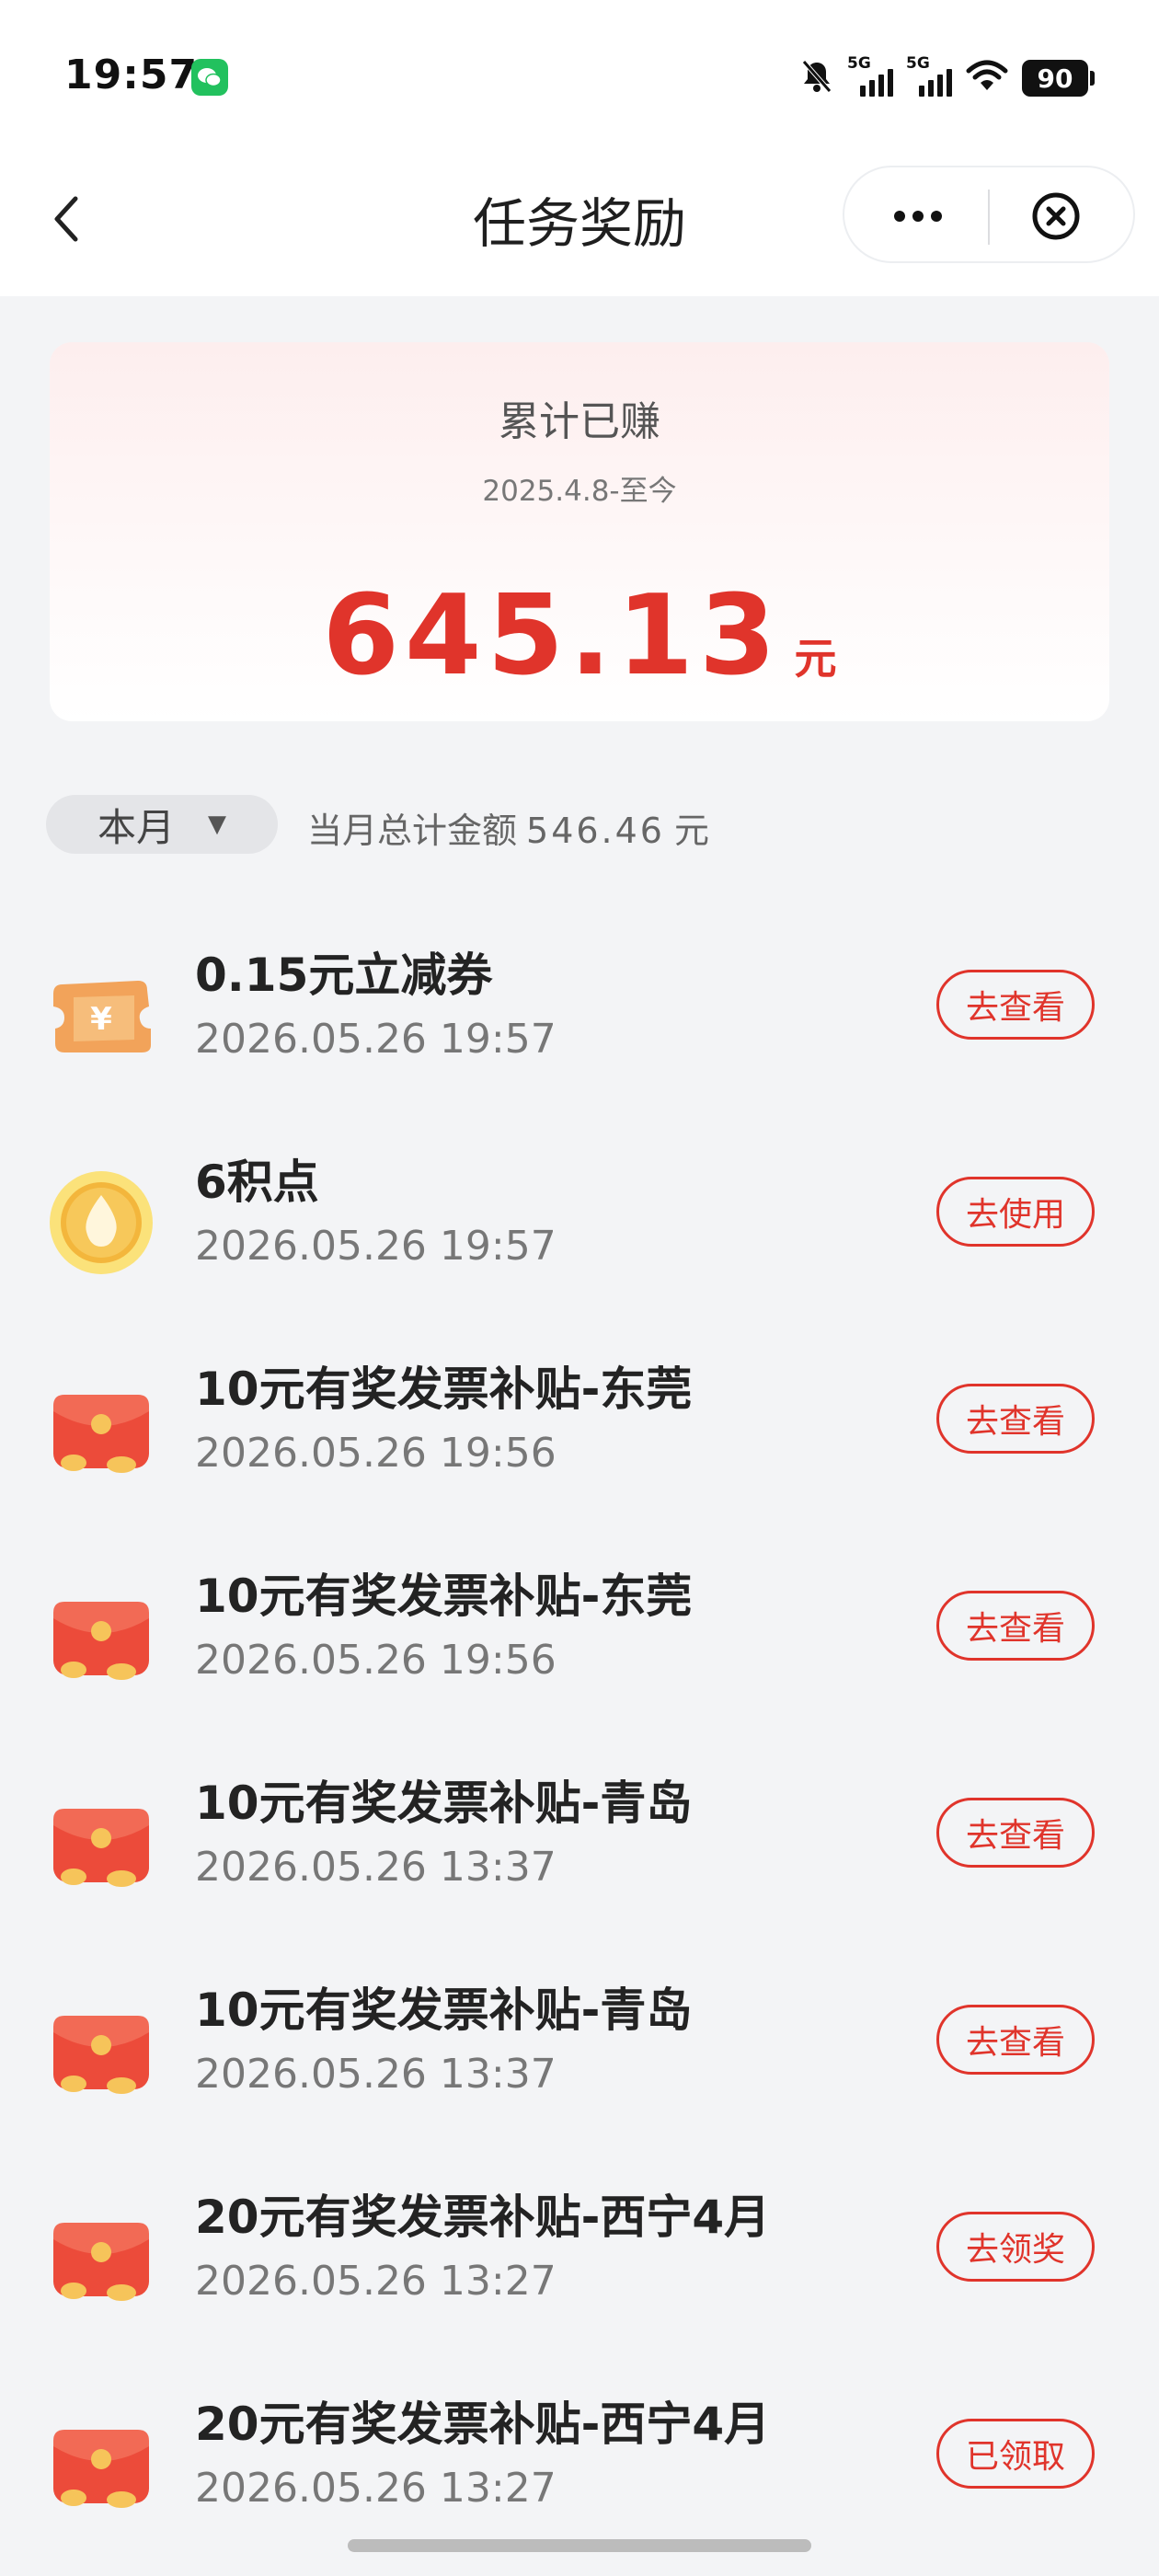 Image resolution: width=1159 pixels, height=2576 pixels. Describe the element at coordinates (989, 217) in the screenshot. I see `capsule-divider` at that location.